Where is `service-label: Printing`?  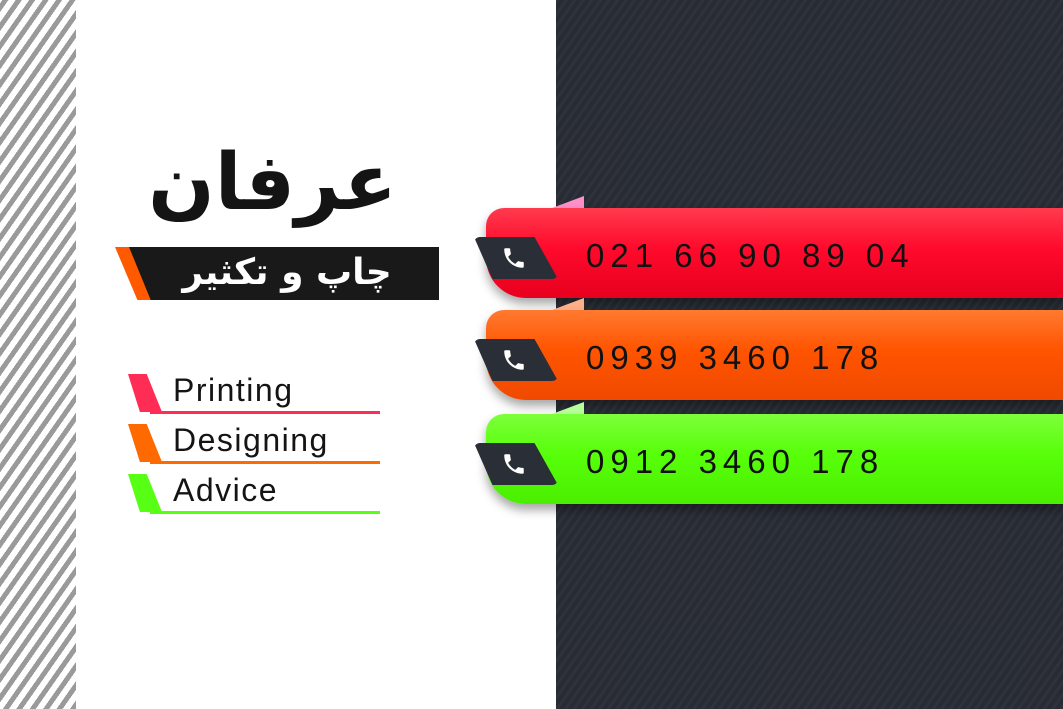
service-label: Printing is located at coordinates (233, 390).